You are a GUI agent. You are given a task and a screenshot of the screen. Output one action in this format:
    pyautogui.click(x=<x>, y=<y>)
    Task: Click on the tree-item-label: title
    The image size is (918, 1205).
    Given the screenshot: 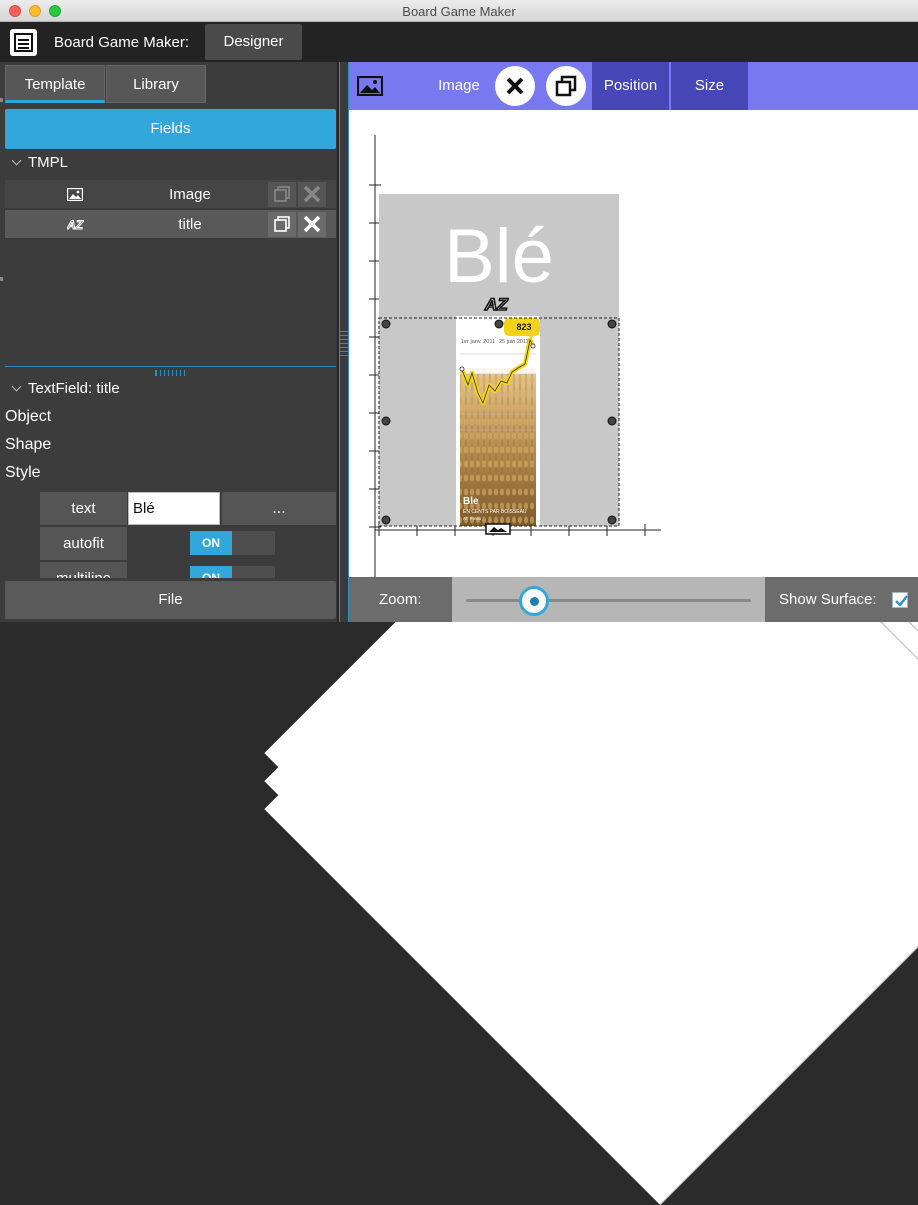 What is the action you would take?
    pyautogui.click(x=190, y=224)
    